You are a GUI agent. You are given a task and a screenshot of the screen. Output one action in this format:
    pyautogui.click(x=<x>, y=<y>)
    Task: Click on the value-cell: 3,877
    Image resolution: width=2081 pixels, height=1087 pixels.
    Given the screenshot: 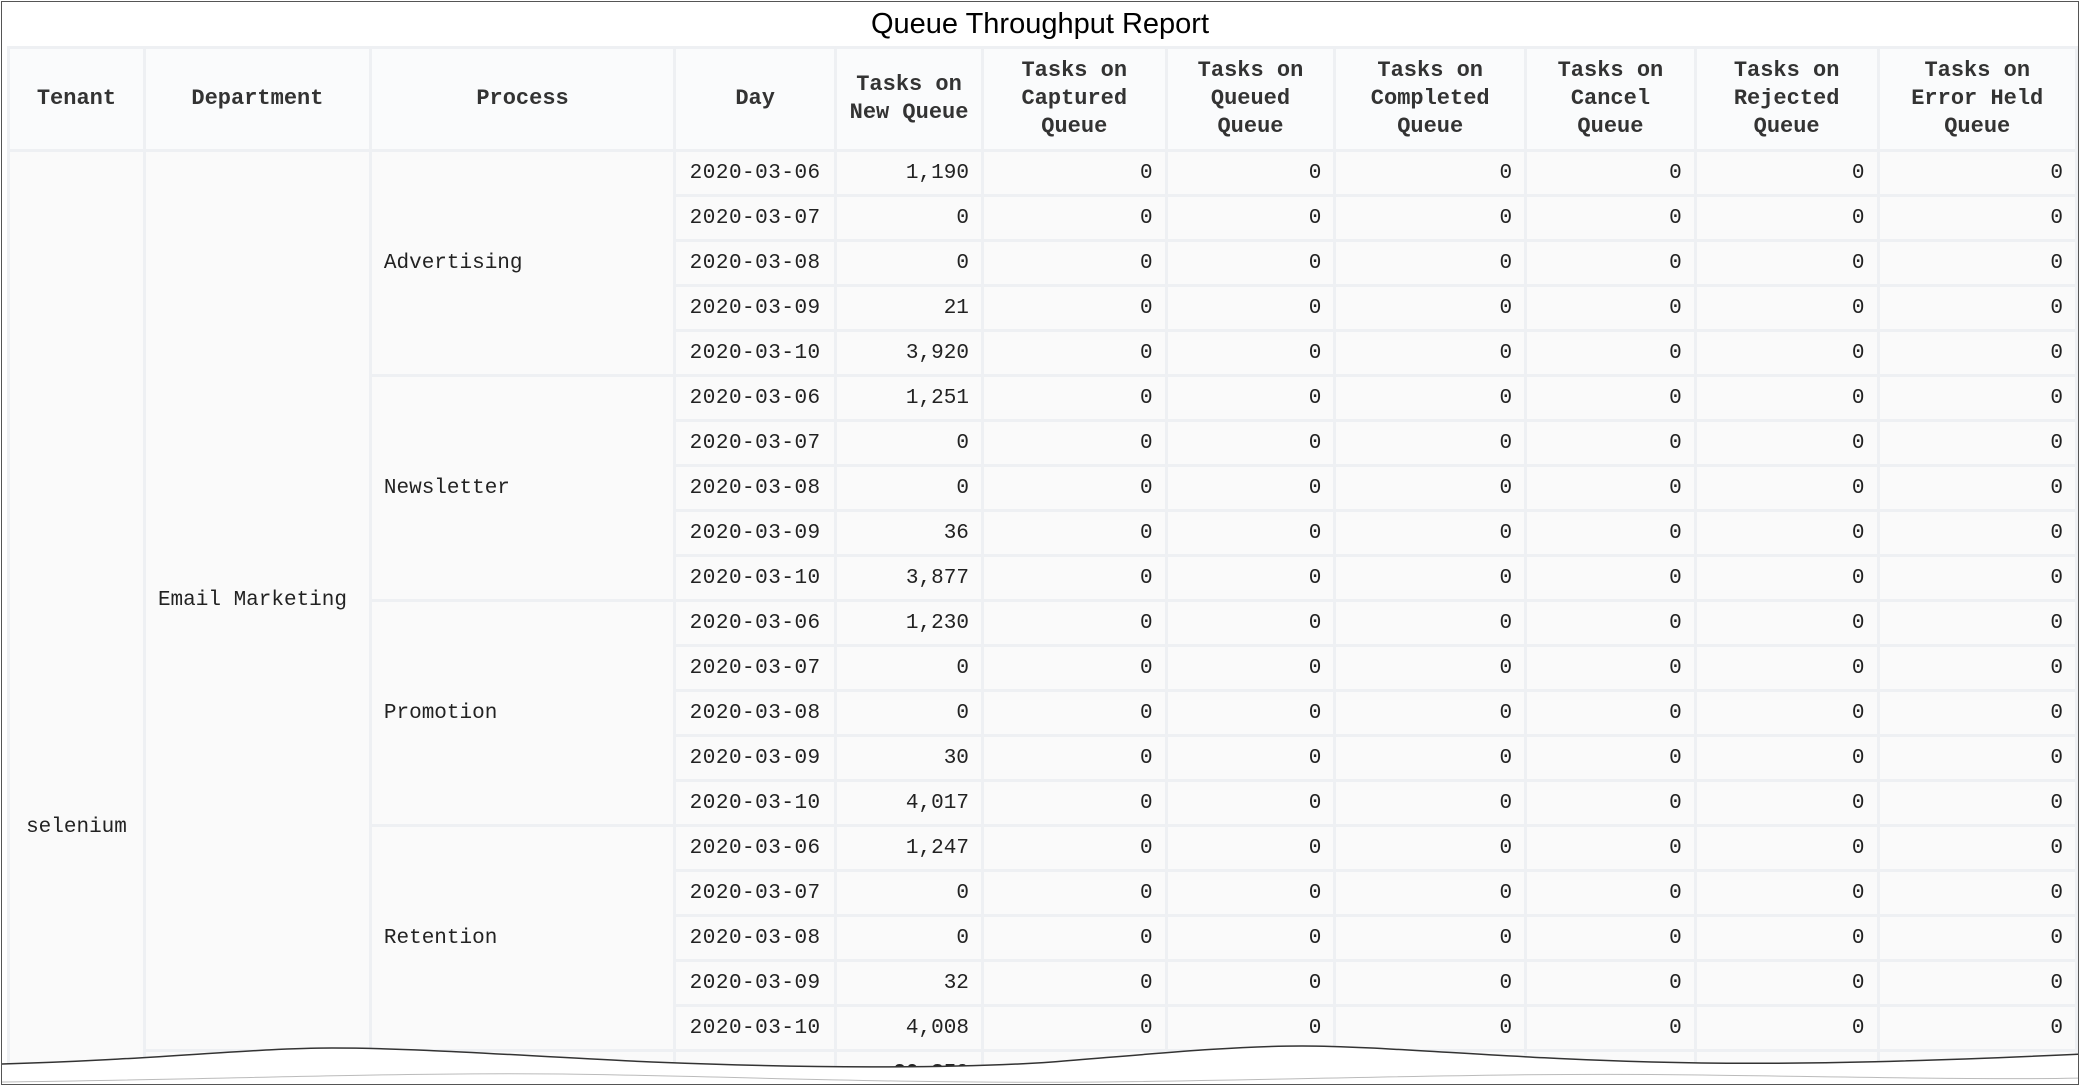 What is the action you would take?
    pyautogui.click(x=909, y=578)
    